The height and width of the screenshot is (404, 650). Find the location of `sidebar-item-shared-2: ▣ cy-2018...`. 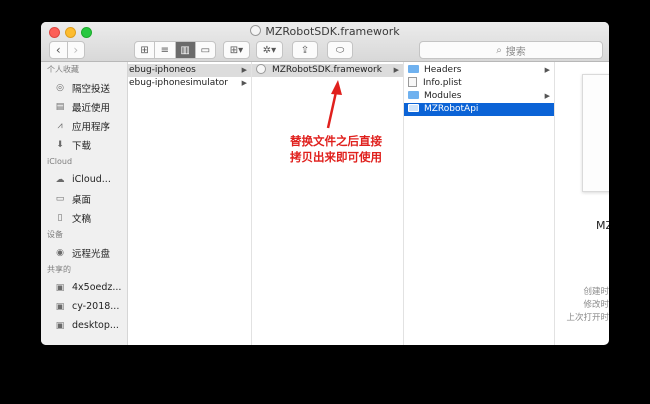

sidebar-item-shared-2: ▣ cy-2018... is located at coordinates (84, 306).